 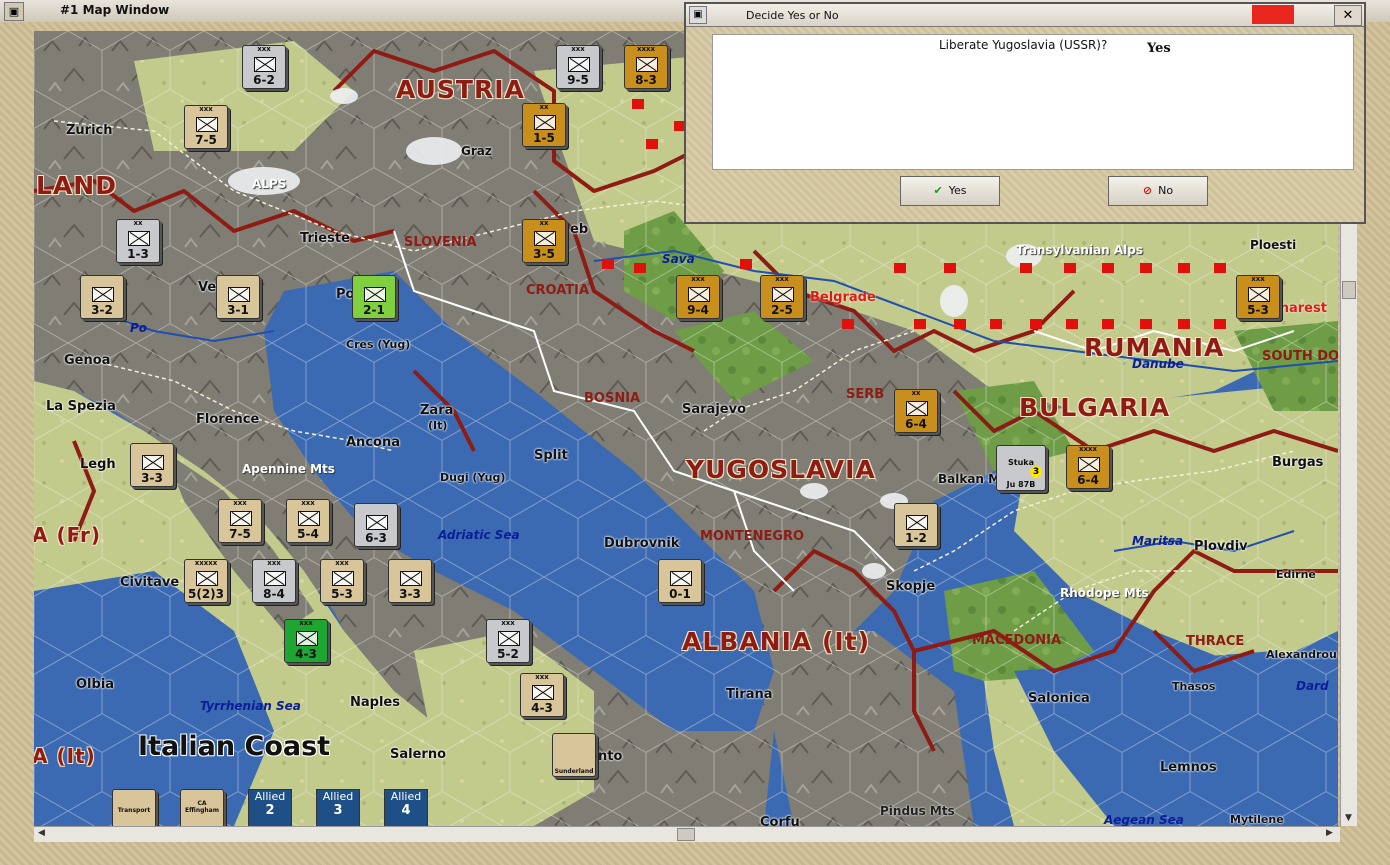 What do you see at coordinates (206, 594) in the screenshot?
I see `unit-strength: 5(2)3` at bounding box center [206, 594].